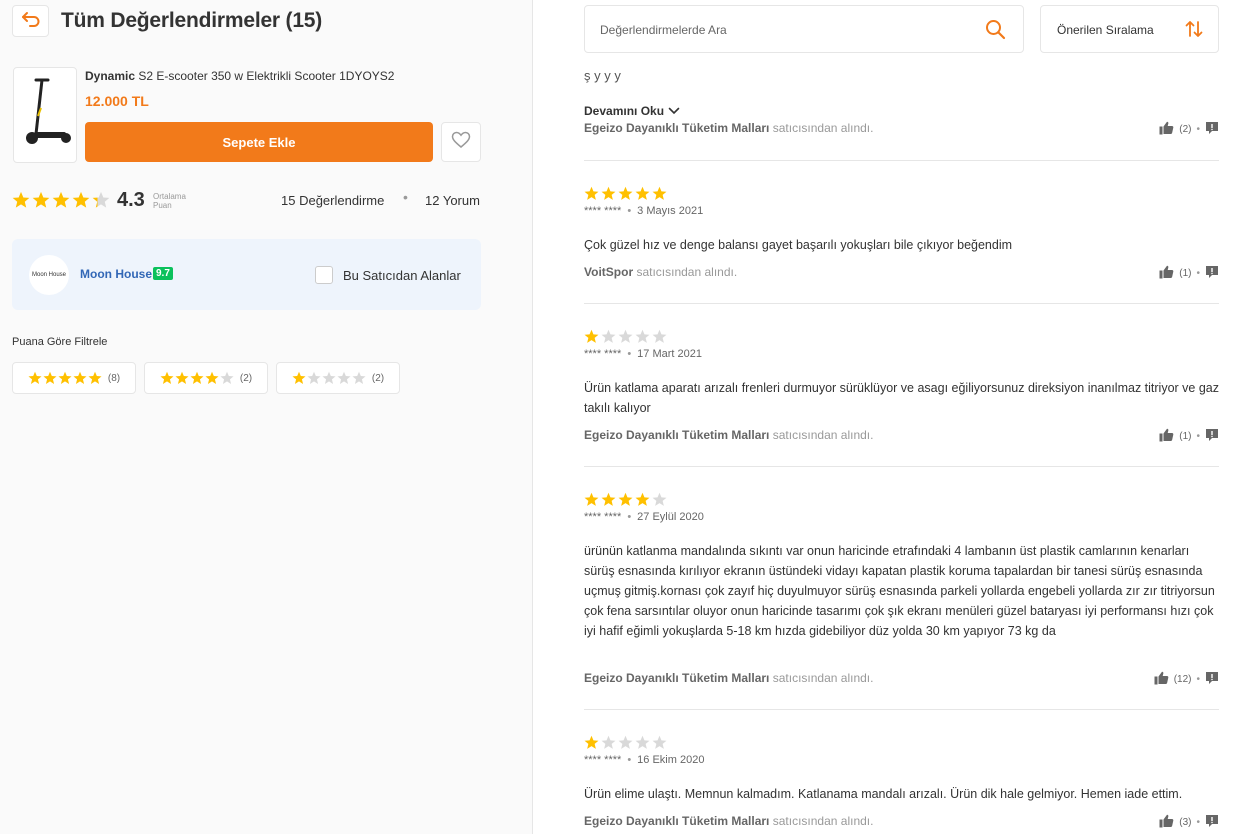  Describe the element at coordinates (670, 211) in the screenshot. I see `review-date: 3 Mayıs 2021` at that location.